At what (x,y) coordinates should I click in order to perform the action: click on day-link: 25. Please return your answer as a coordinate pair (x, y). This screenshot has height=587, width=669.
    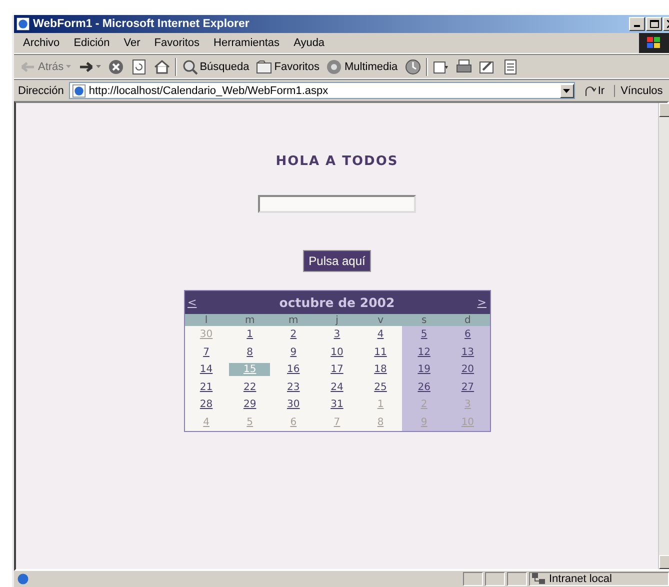
    Looking at the image, I should click on (380, 387).